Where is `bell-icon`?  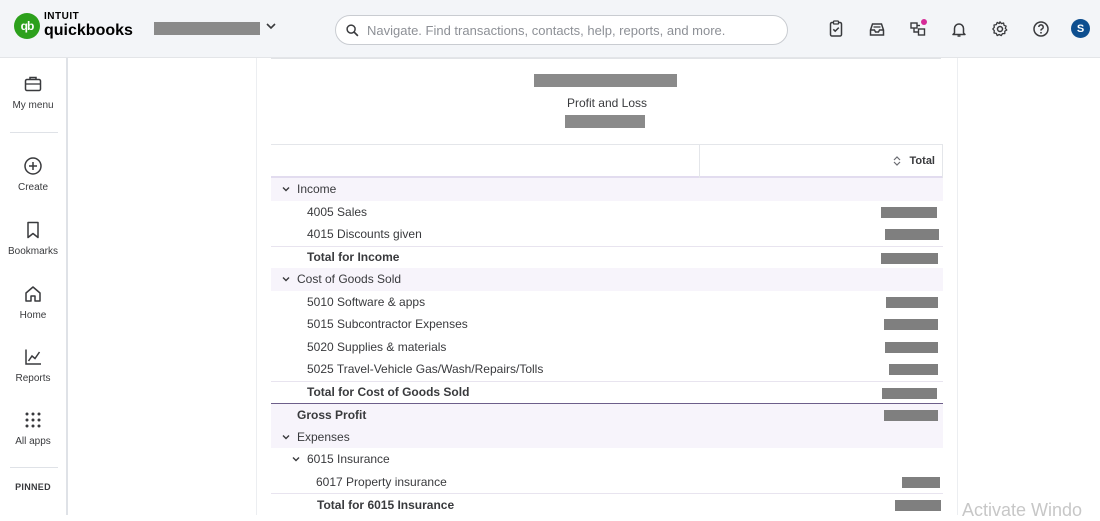 bell-icon is located at coordinates (959, 29).